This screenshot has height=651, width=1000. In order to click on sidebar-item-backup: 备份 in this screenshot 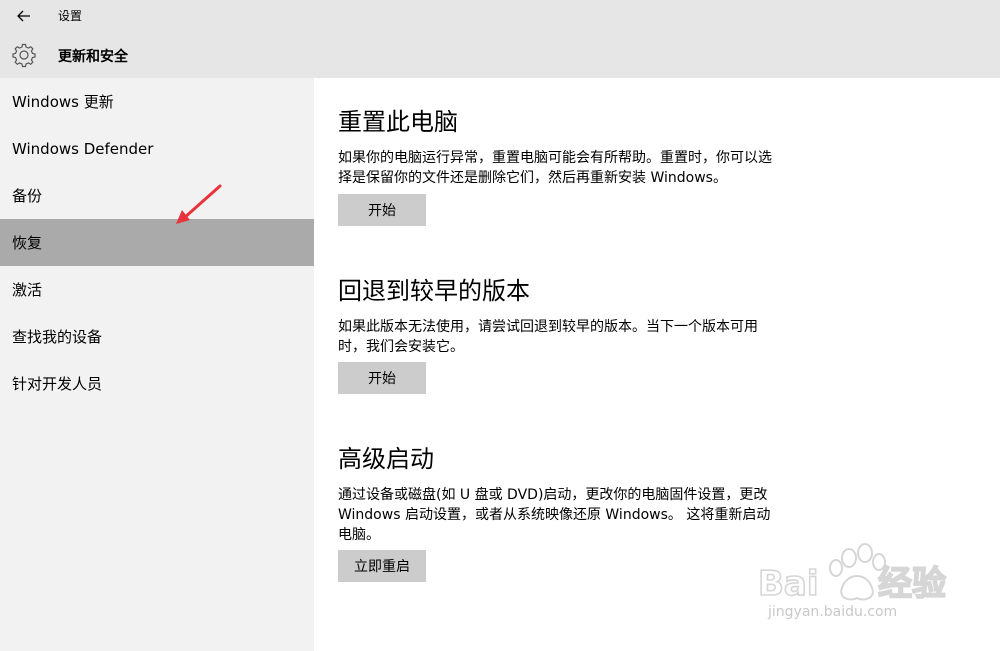, I will do `click(157, 195)`.